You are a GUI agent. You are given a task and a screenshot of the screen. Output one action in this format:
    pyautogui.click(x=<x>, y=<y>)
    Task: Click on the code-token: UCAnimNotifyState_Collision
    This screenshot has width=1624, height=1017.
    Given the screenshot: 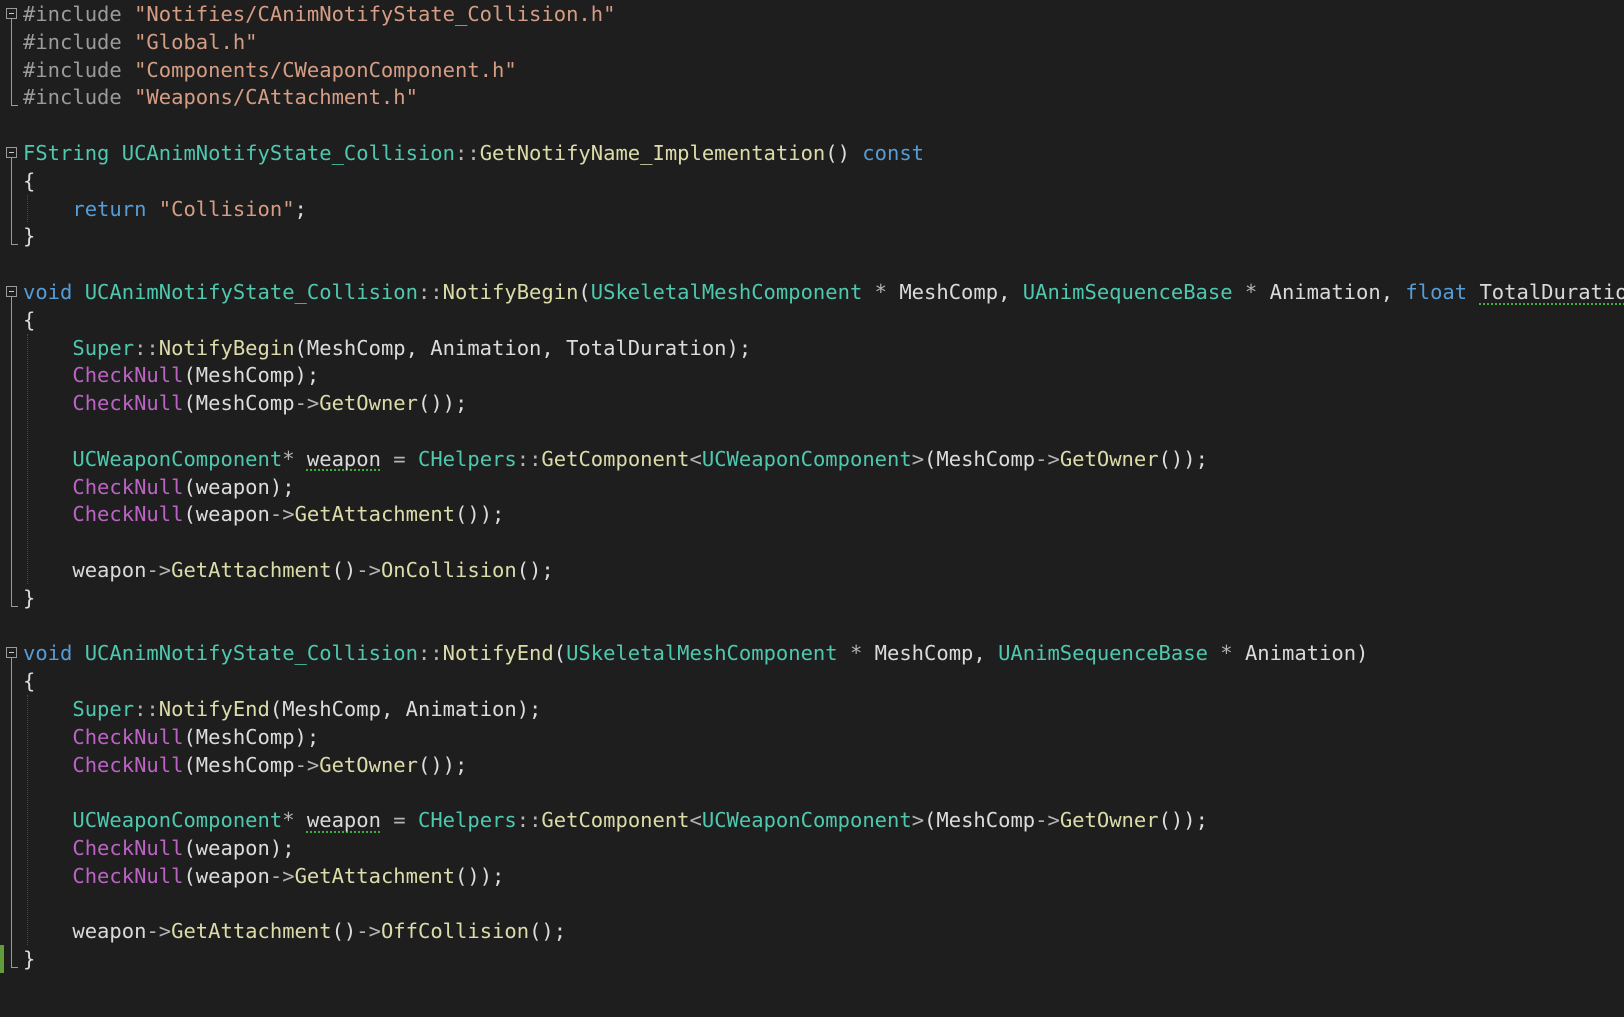 What is the action you would take?
    pyautogui.click(x=251, y=653)
    